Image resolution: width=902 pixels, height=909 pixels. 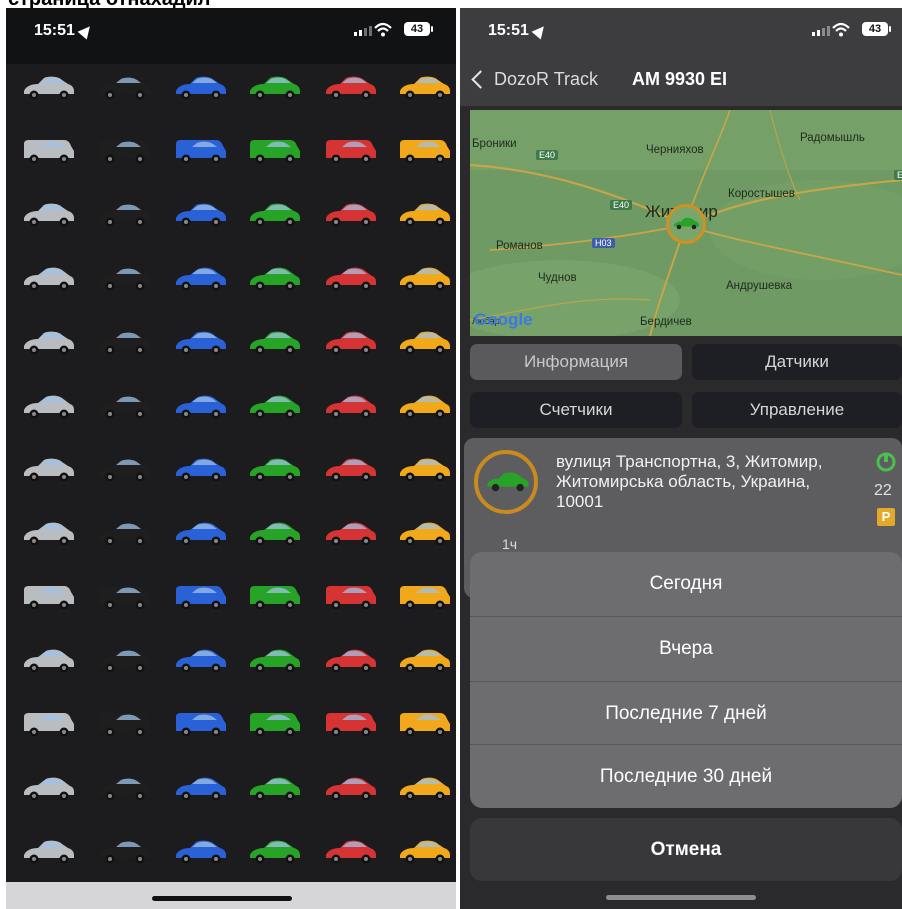 What do you see at coordinates (832, 138) in the screenshot?
I see `map-label: Радомышль` at bounding box center [832, 138].